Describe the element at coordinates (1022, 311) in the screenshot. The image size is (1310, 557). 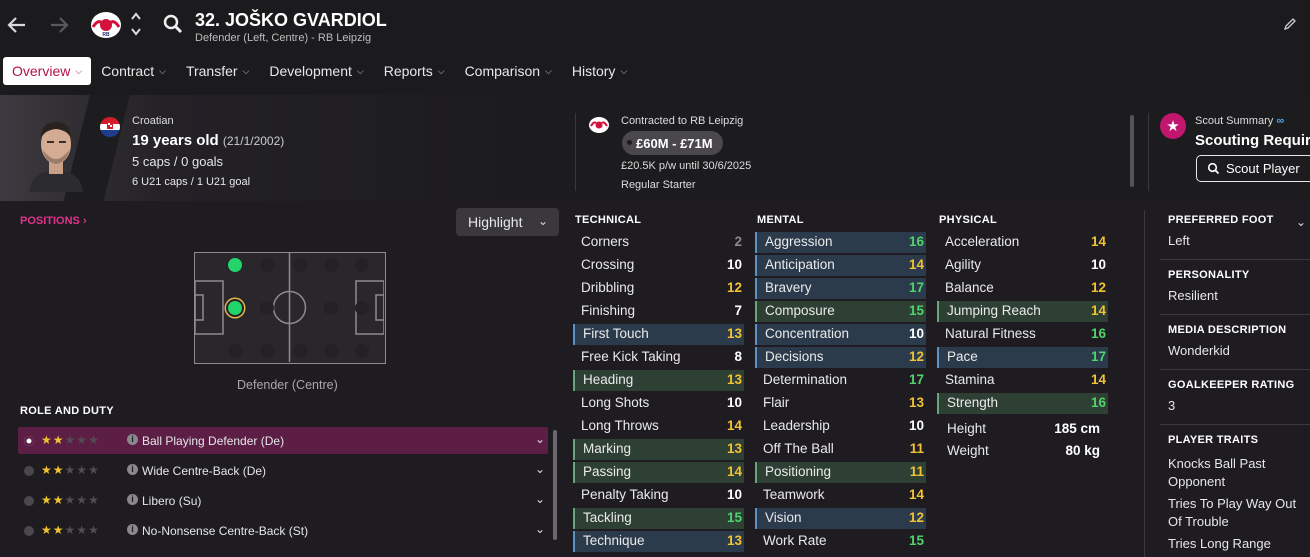
I see `attribute-row-jumping-reach: Jumping Reach 14` at that location.